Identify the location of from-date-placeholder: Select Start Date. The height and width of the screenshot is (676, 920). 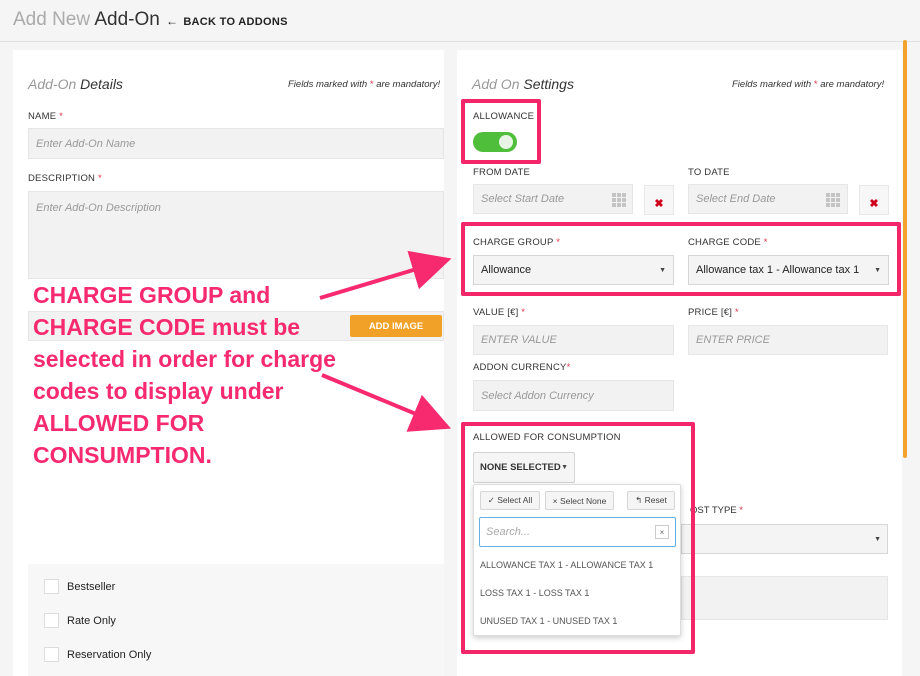
(523, 199).